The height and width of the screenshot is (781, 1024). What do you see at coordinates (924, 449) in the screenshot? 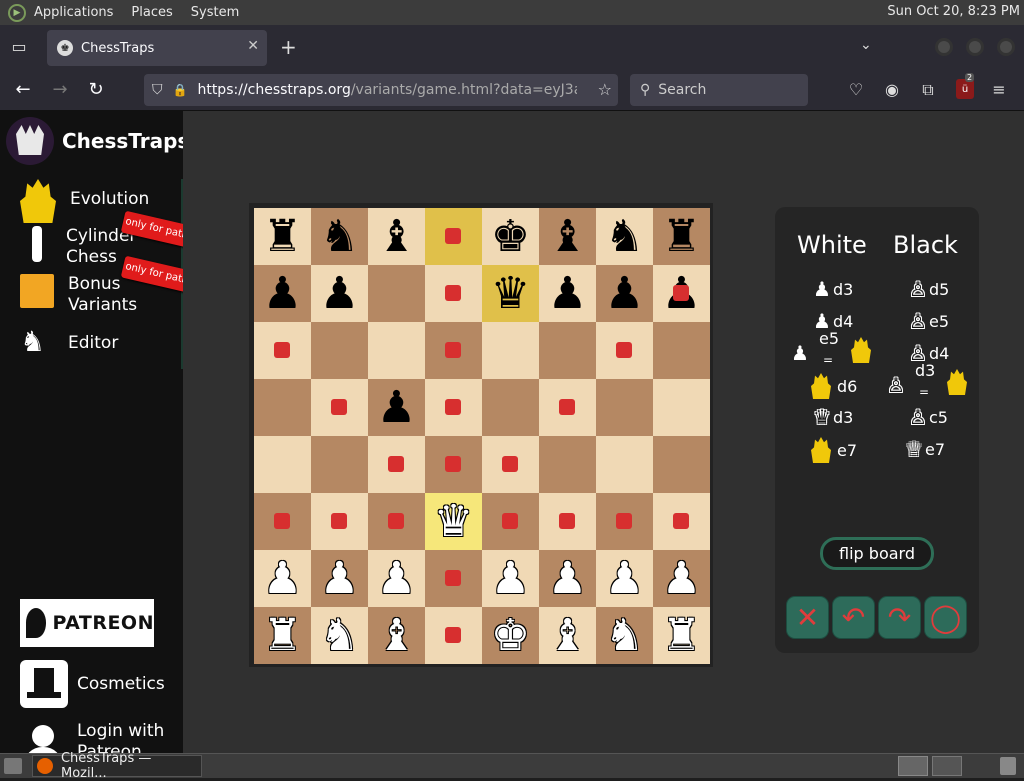
I see `black-move: ♕ e7` at bounding box center [924, 449].